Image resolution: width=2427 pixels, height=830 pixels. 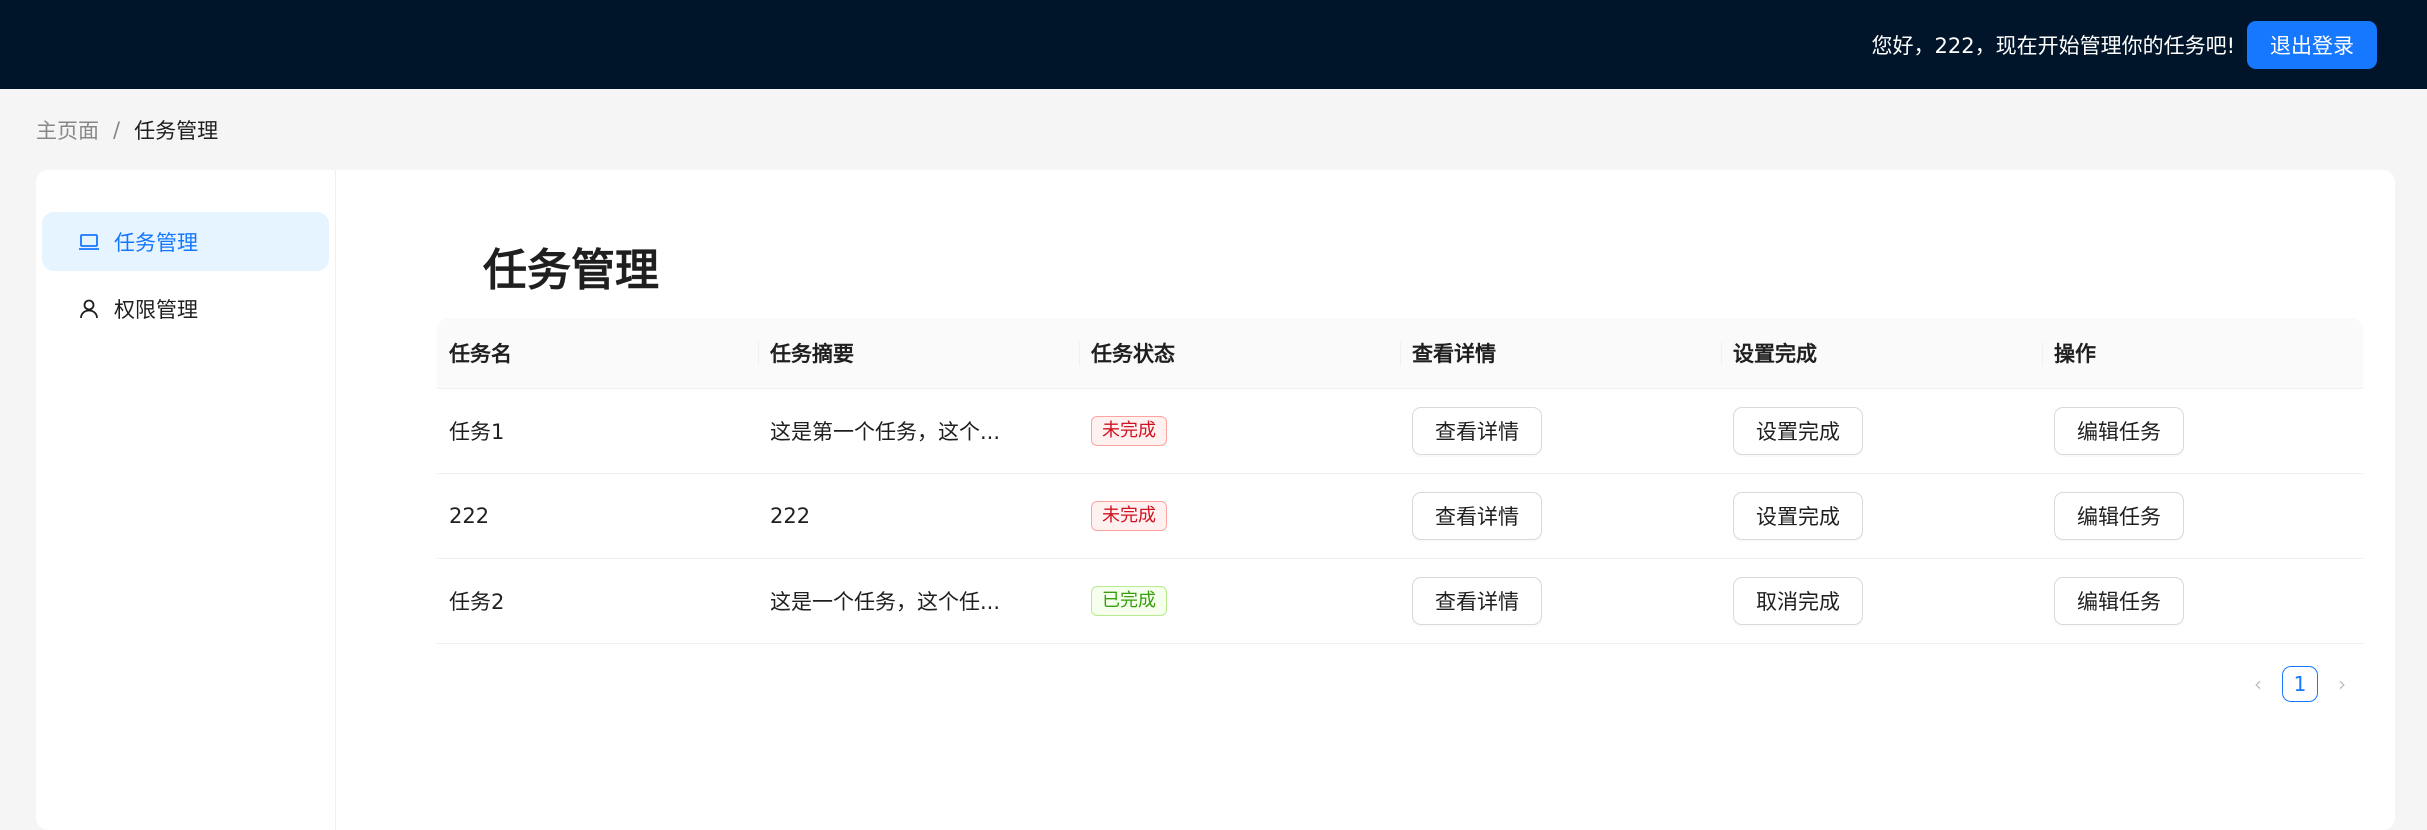 I want to click on table-row: 222 222 未完成 查看详情 设置完成 编辑任务, so click(x=1400, y=516).